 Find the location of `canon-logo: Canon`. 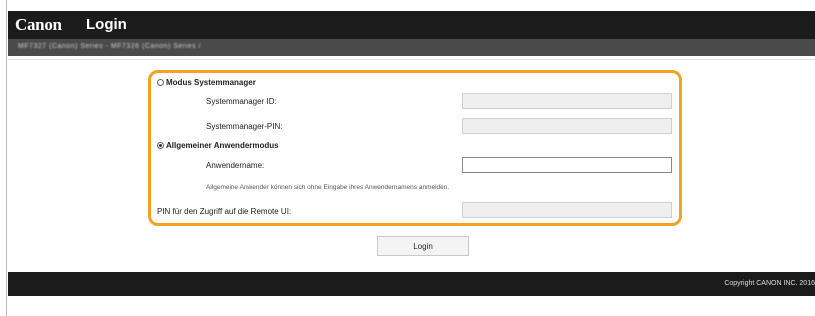

canon-logo: Canon is located at coordinates (38, 24).